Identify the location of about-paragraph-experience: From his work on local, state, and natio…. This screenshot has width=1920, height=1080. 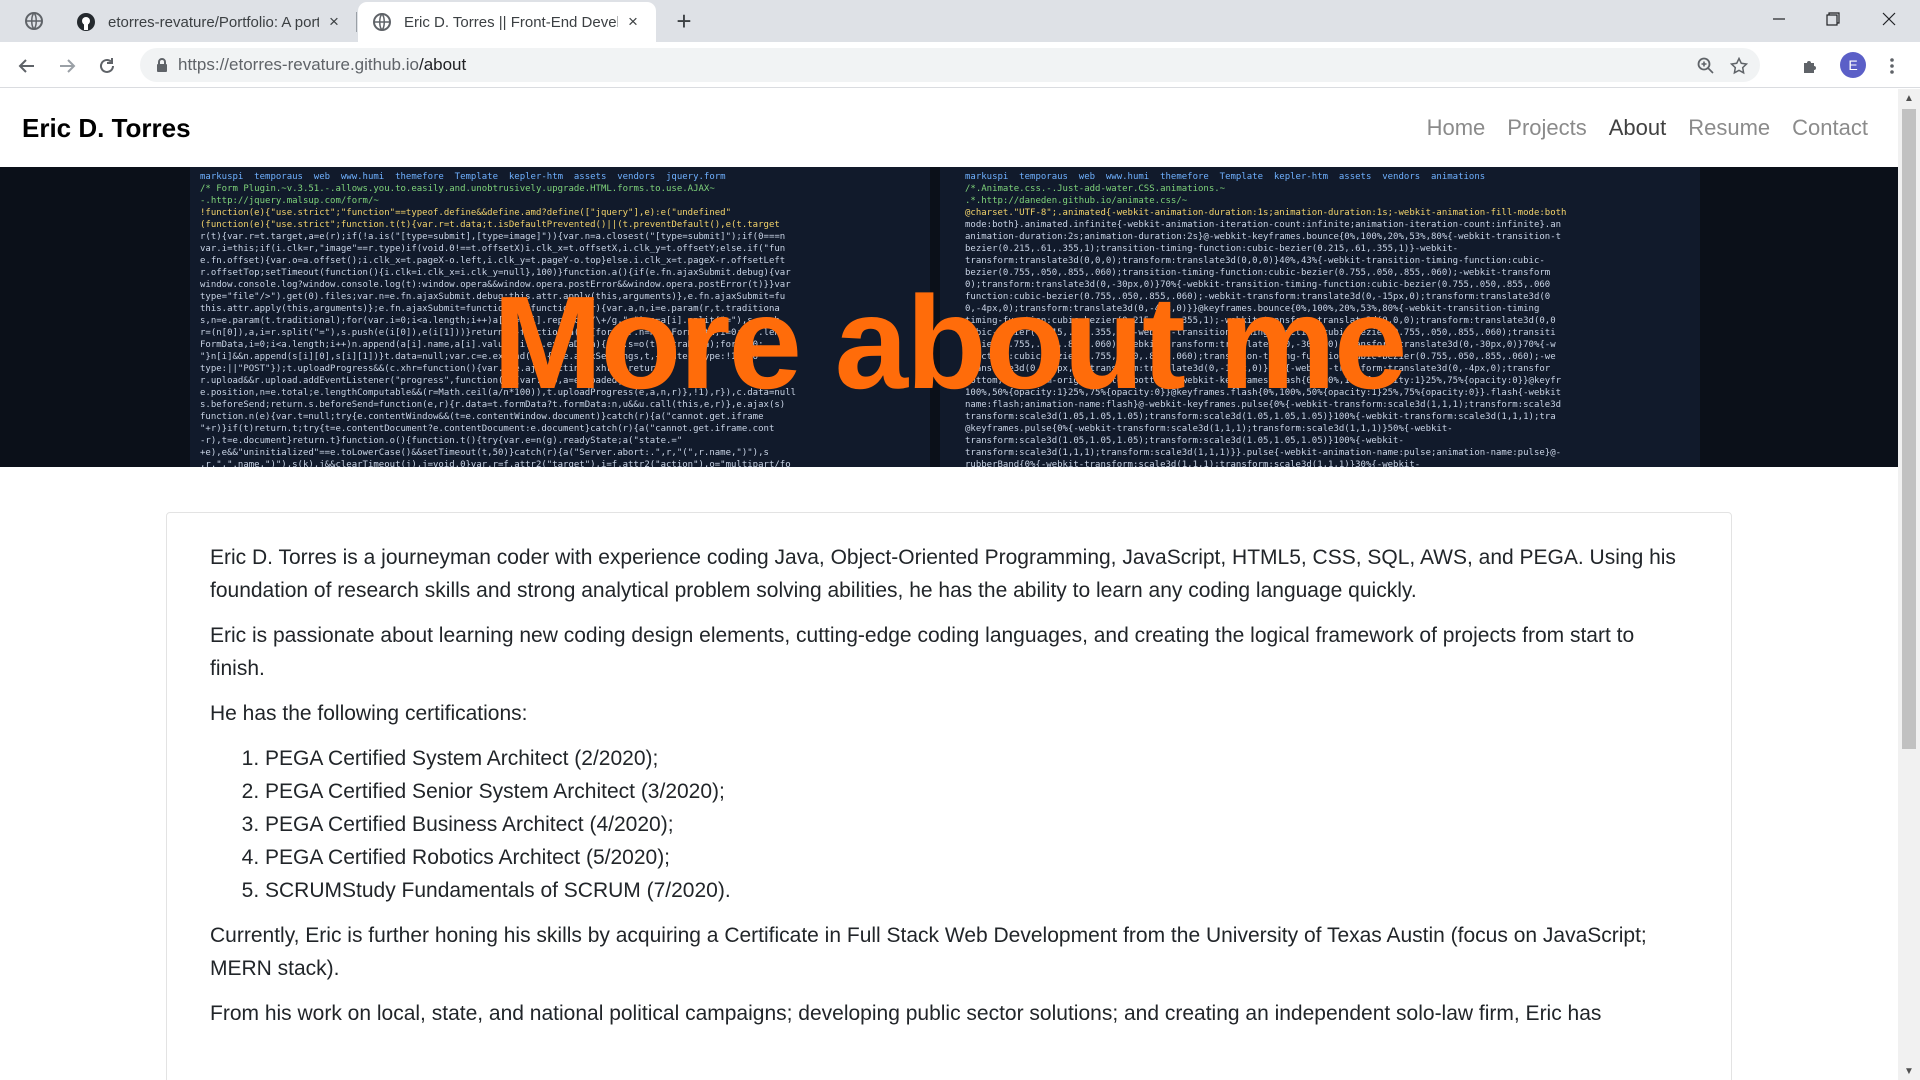
(906, 1013).